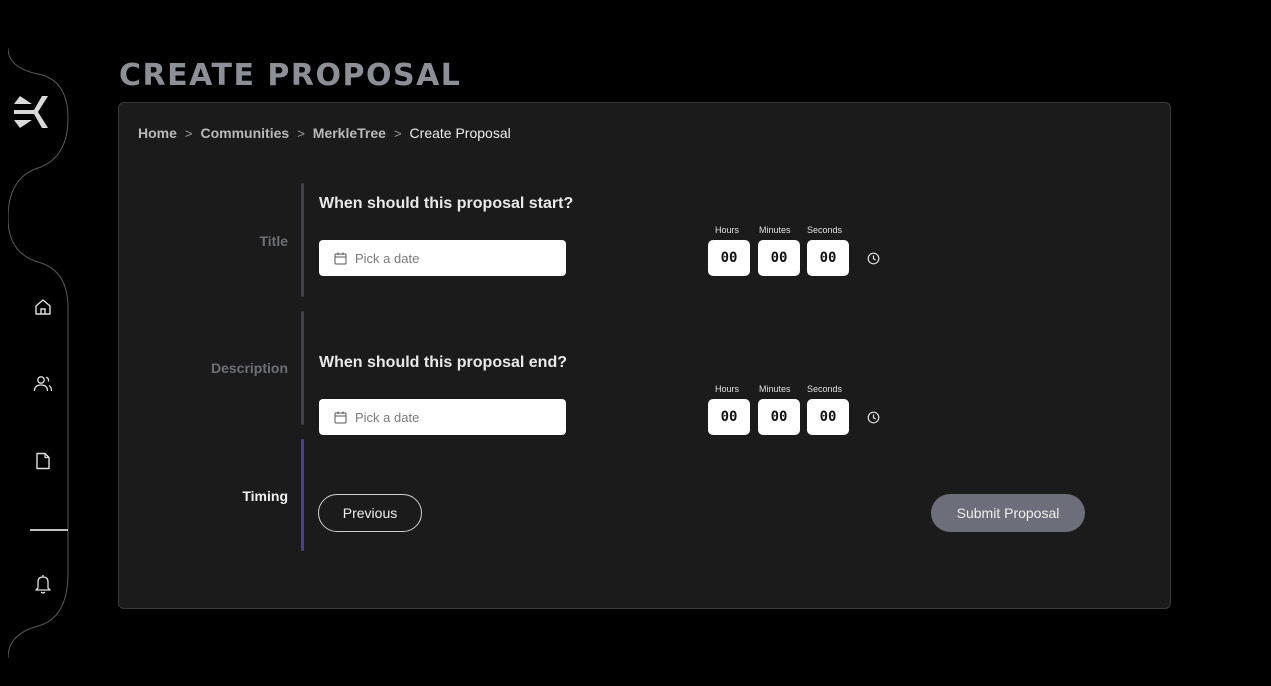 The image size is (1271, 686). What do you see at coordinates (873, 417) in the screenshot?
I see `end-clock-icon` at bounding box center [873, 417].